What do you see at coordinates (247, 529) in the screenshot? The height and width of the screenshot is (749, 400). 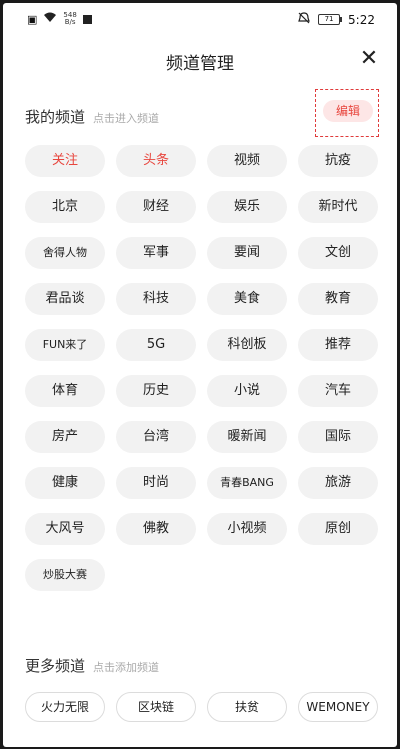 I see `channel-chip: 小视频` at bounding box center [247, 529].